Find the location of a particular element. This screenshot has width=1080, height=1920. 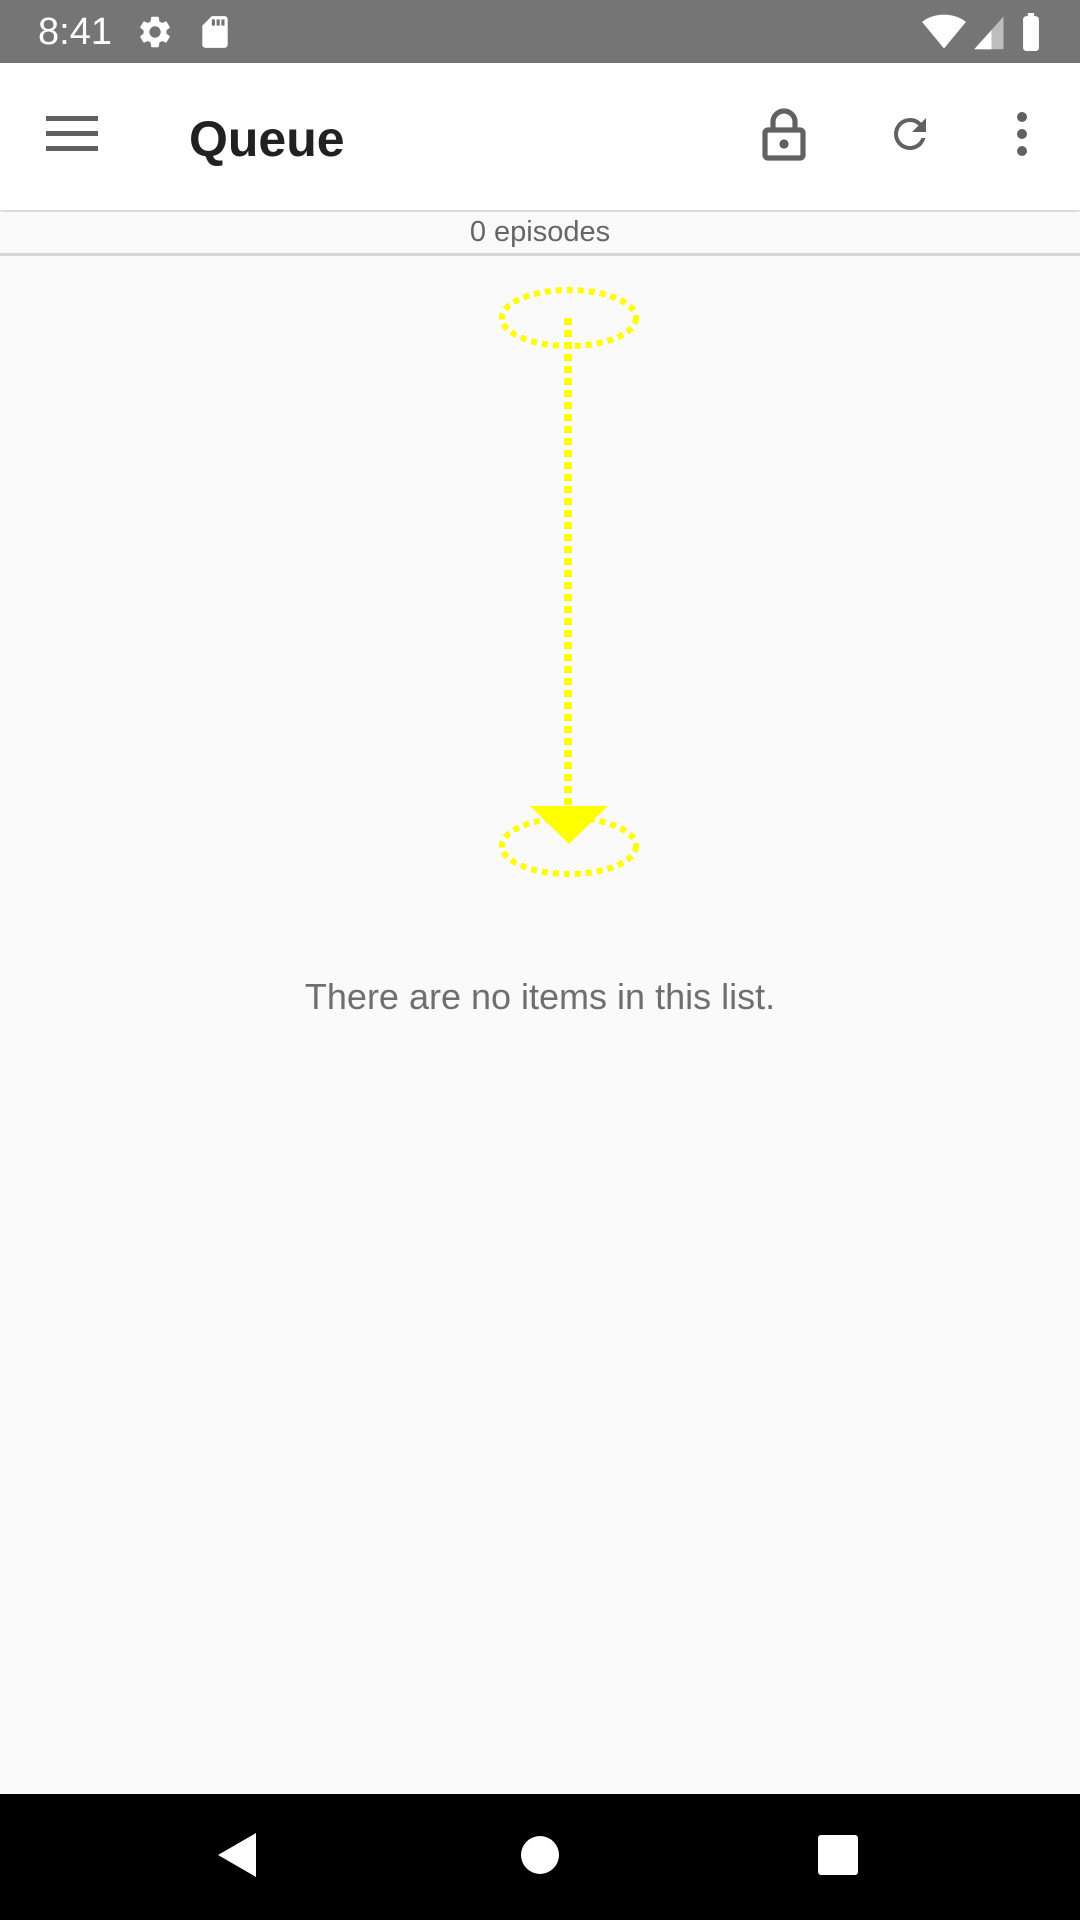

status-bar: 8:41 is located at coordinates (540, 31).